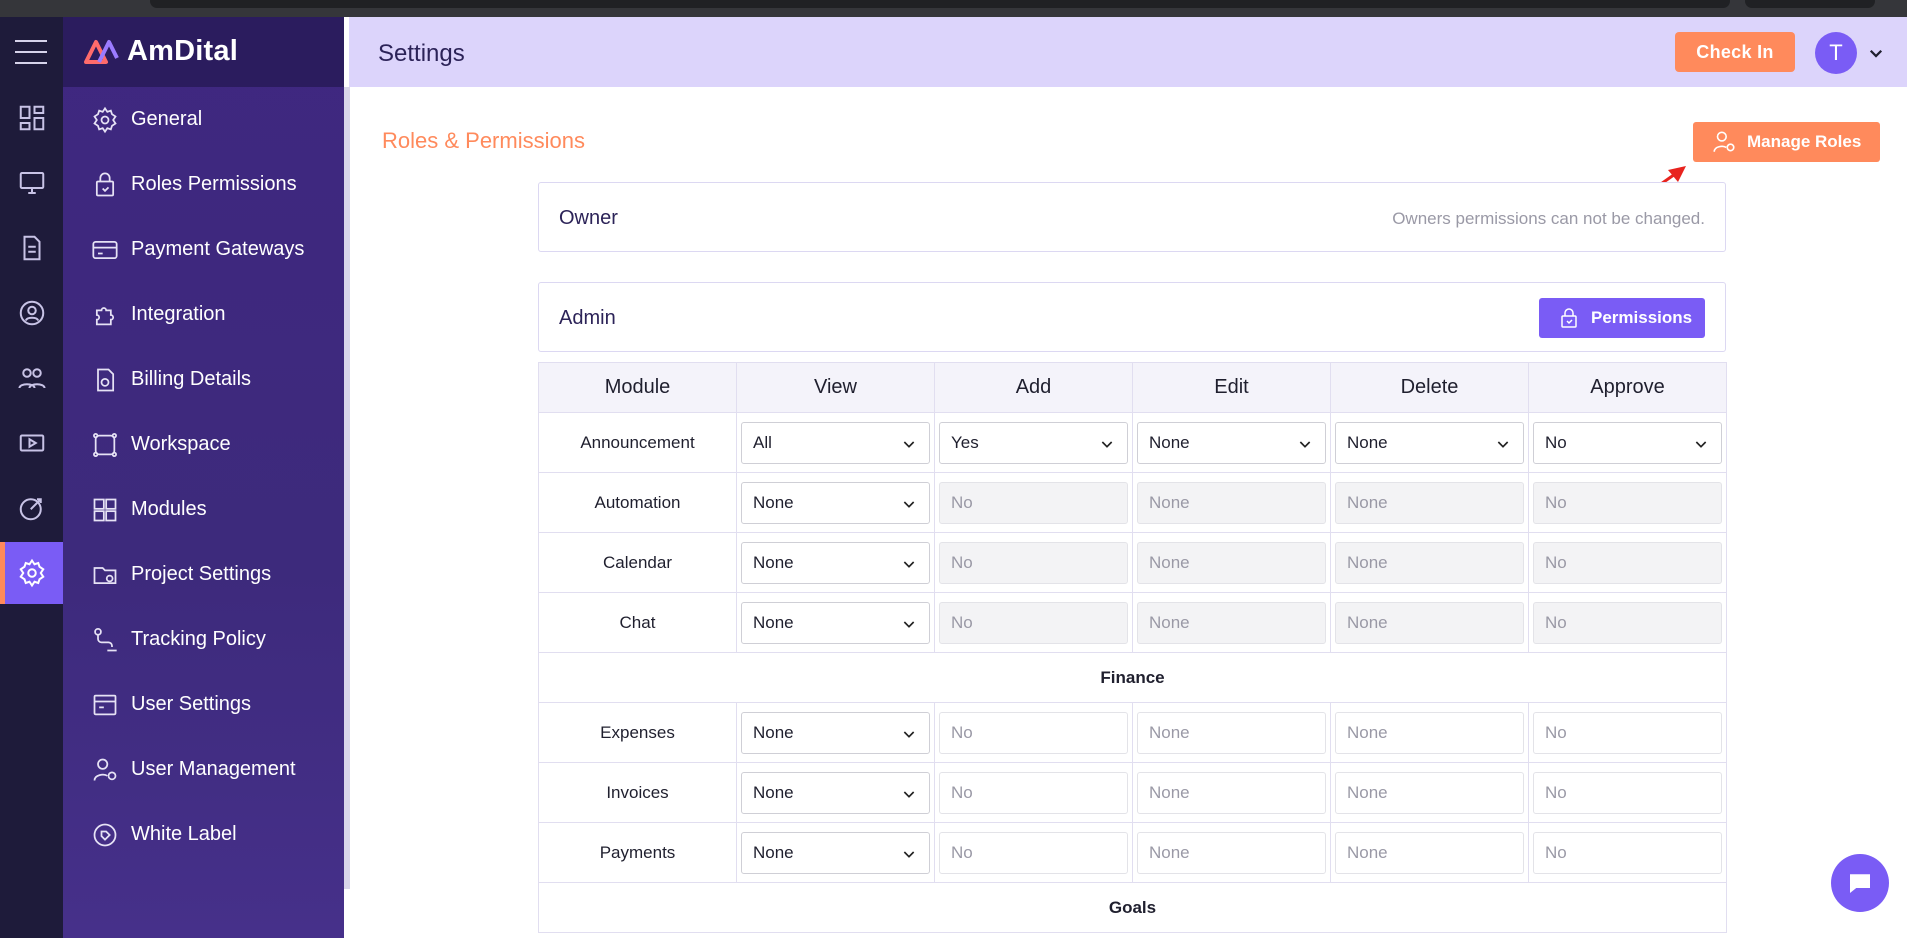 The height and width of the screenshot is (938, 1907). I want to click on column-header-approve: Approve, so click(1627, 387).